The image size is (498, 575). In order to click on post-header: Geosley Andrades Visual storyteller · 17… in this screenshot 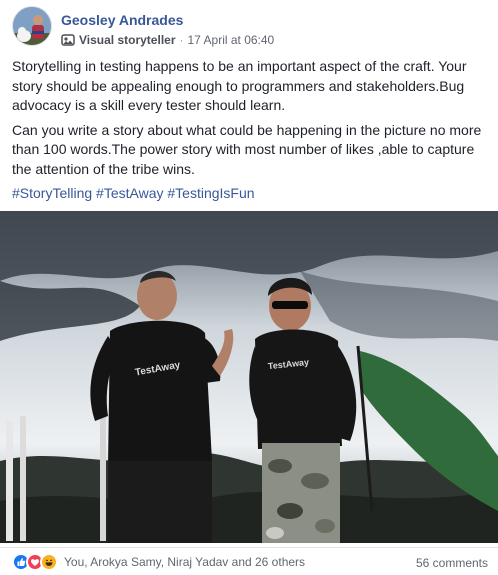, I will do `click(247, 27)`.